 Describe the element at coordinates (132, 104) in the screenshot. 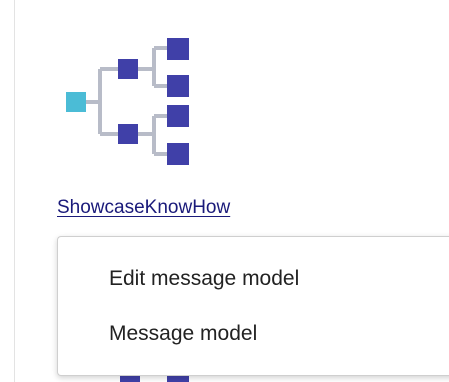

I see `tree-structure-icon` at that location.